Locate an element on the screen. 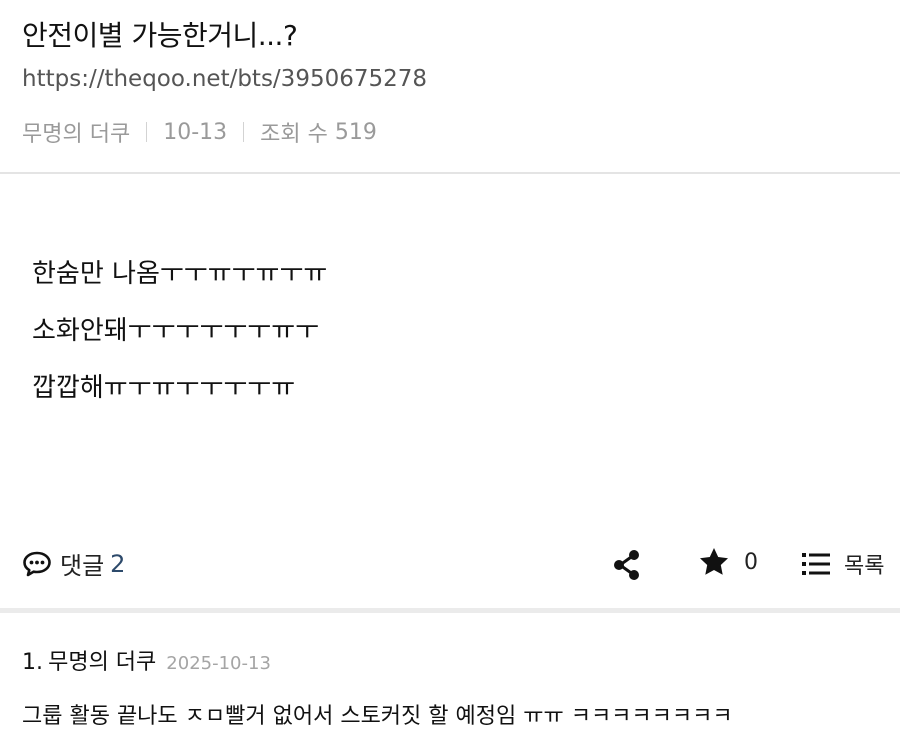  list-button: 목록 is located at coordinates (843, 564).